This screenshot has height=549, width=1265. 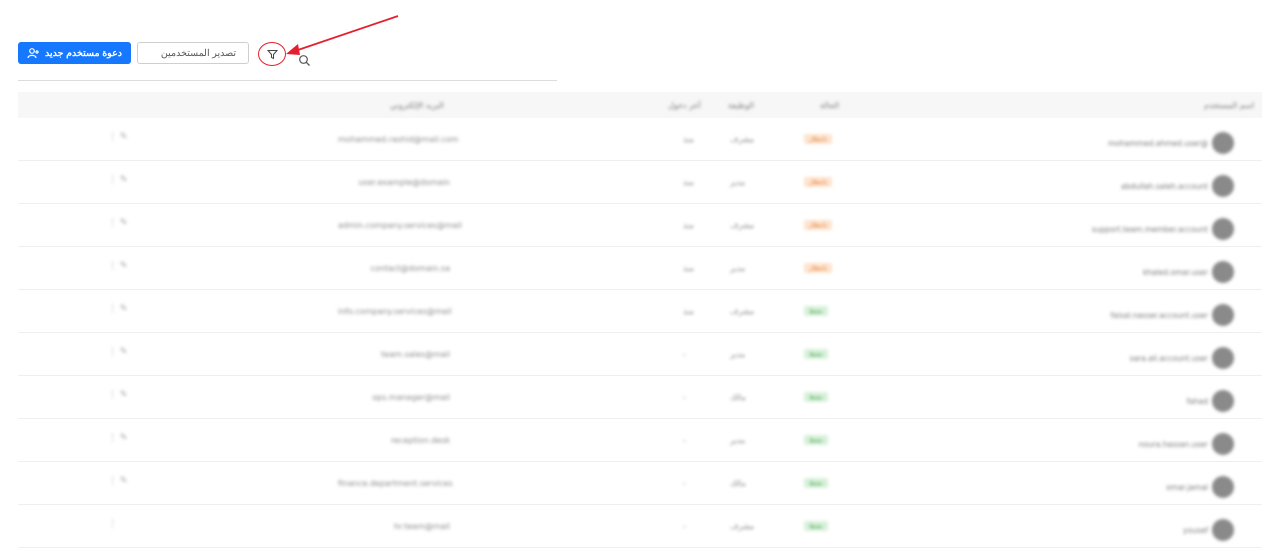 What do you see at coordinates (342, 35) in the screenshot?
I see `annotation-arrow` at bounding box center [342, 35].